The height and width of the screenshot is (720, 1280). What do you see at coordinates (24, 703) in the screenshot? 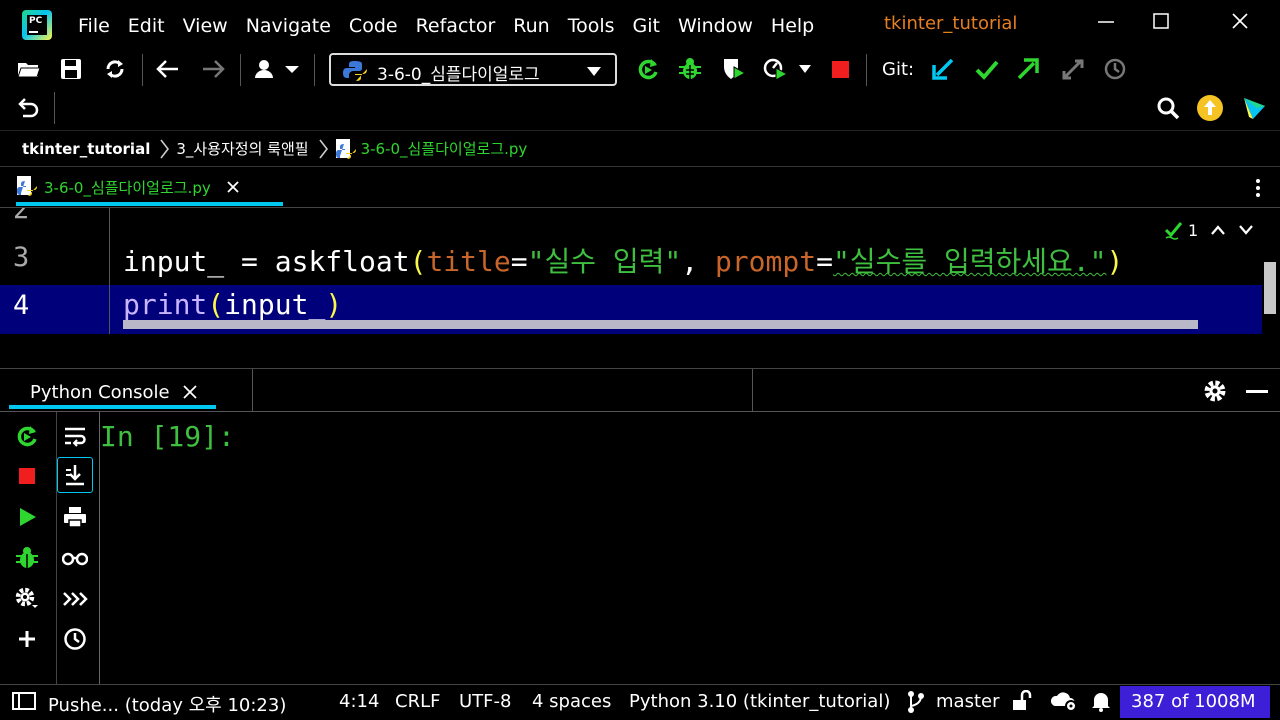
I see `toggle-tool-windows-icon` at bounding box center [24, 703].